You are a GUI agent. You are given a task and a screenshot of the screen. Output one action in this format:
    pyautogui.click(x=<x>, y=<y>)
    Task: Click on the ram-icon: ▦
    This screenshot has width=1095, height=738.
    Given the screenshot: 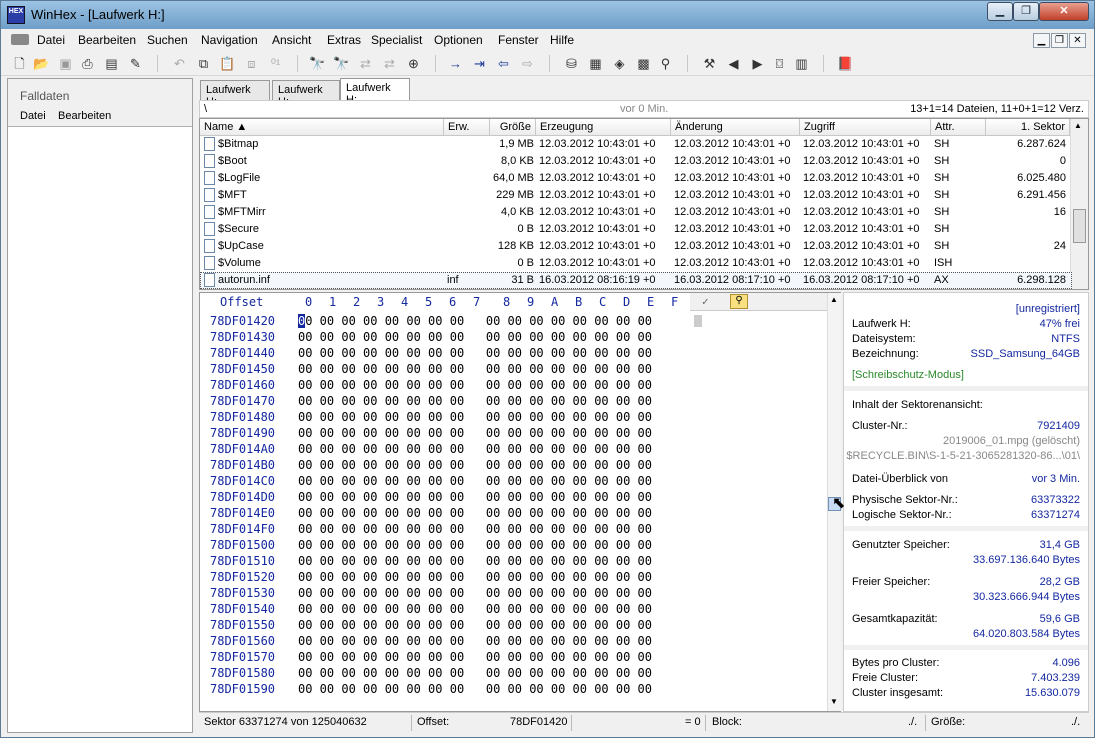 What is the action you would take?
    pyautogui.click(x=595, y=63)
    